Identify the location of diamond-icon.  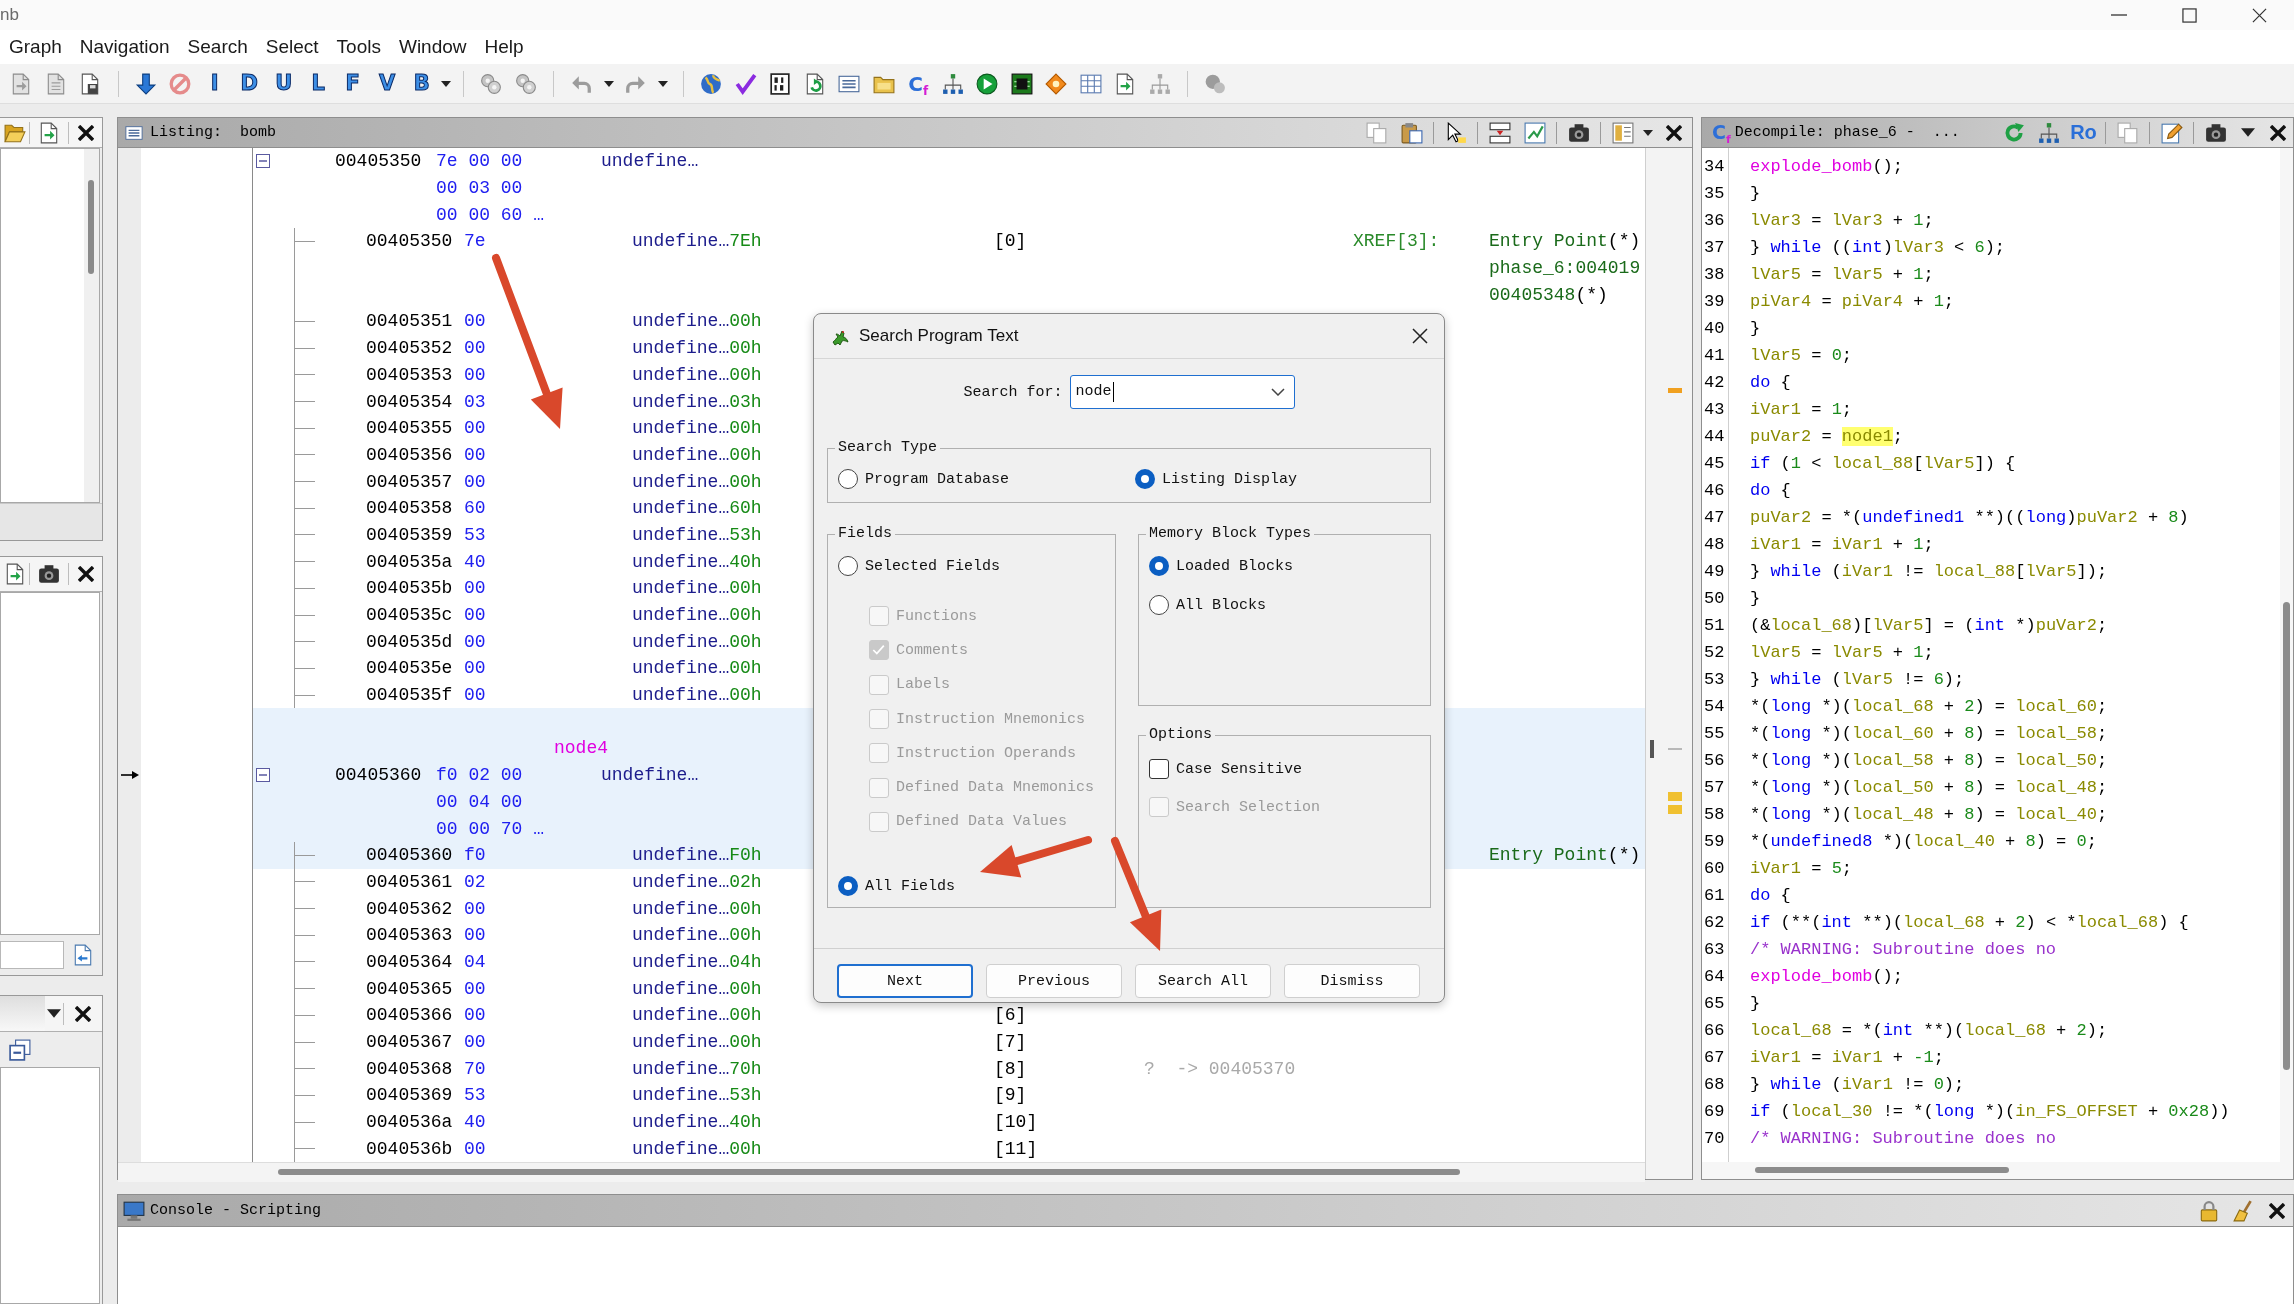
(1056, 83).